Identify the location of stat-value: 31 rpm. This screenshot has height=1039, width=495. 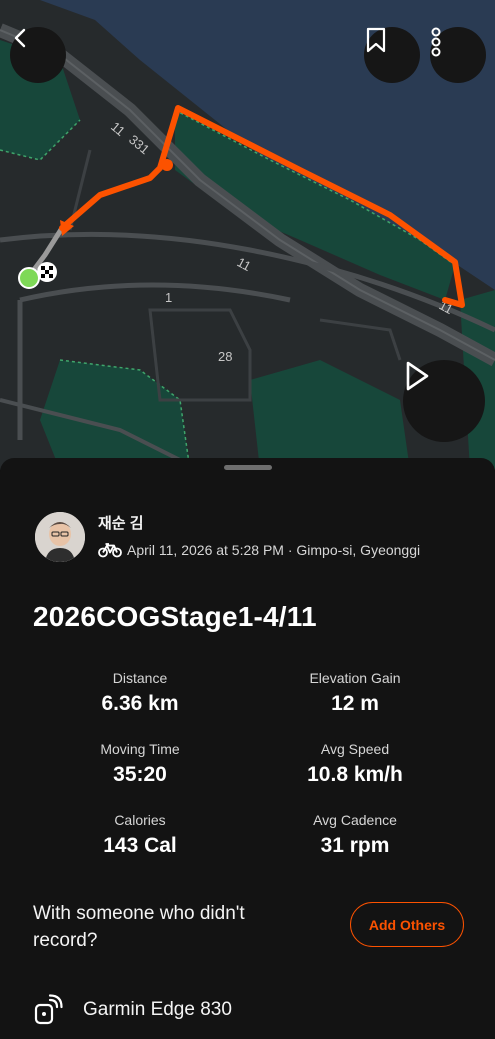
(355, 845).